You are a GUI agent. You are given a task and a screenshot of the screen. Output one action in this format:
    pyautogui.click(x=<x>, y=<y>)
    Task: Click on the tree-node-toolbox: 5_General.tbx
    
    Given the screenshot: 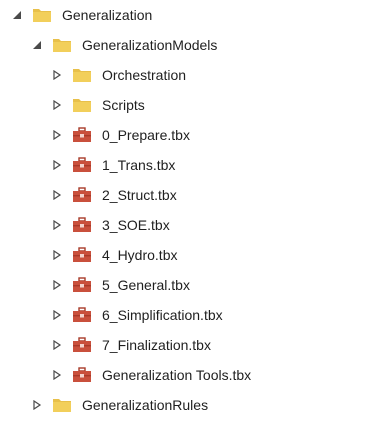 What is the action you would take?
    pyautogui.click(x=192, y=285)
    